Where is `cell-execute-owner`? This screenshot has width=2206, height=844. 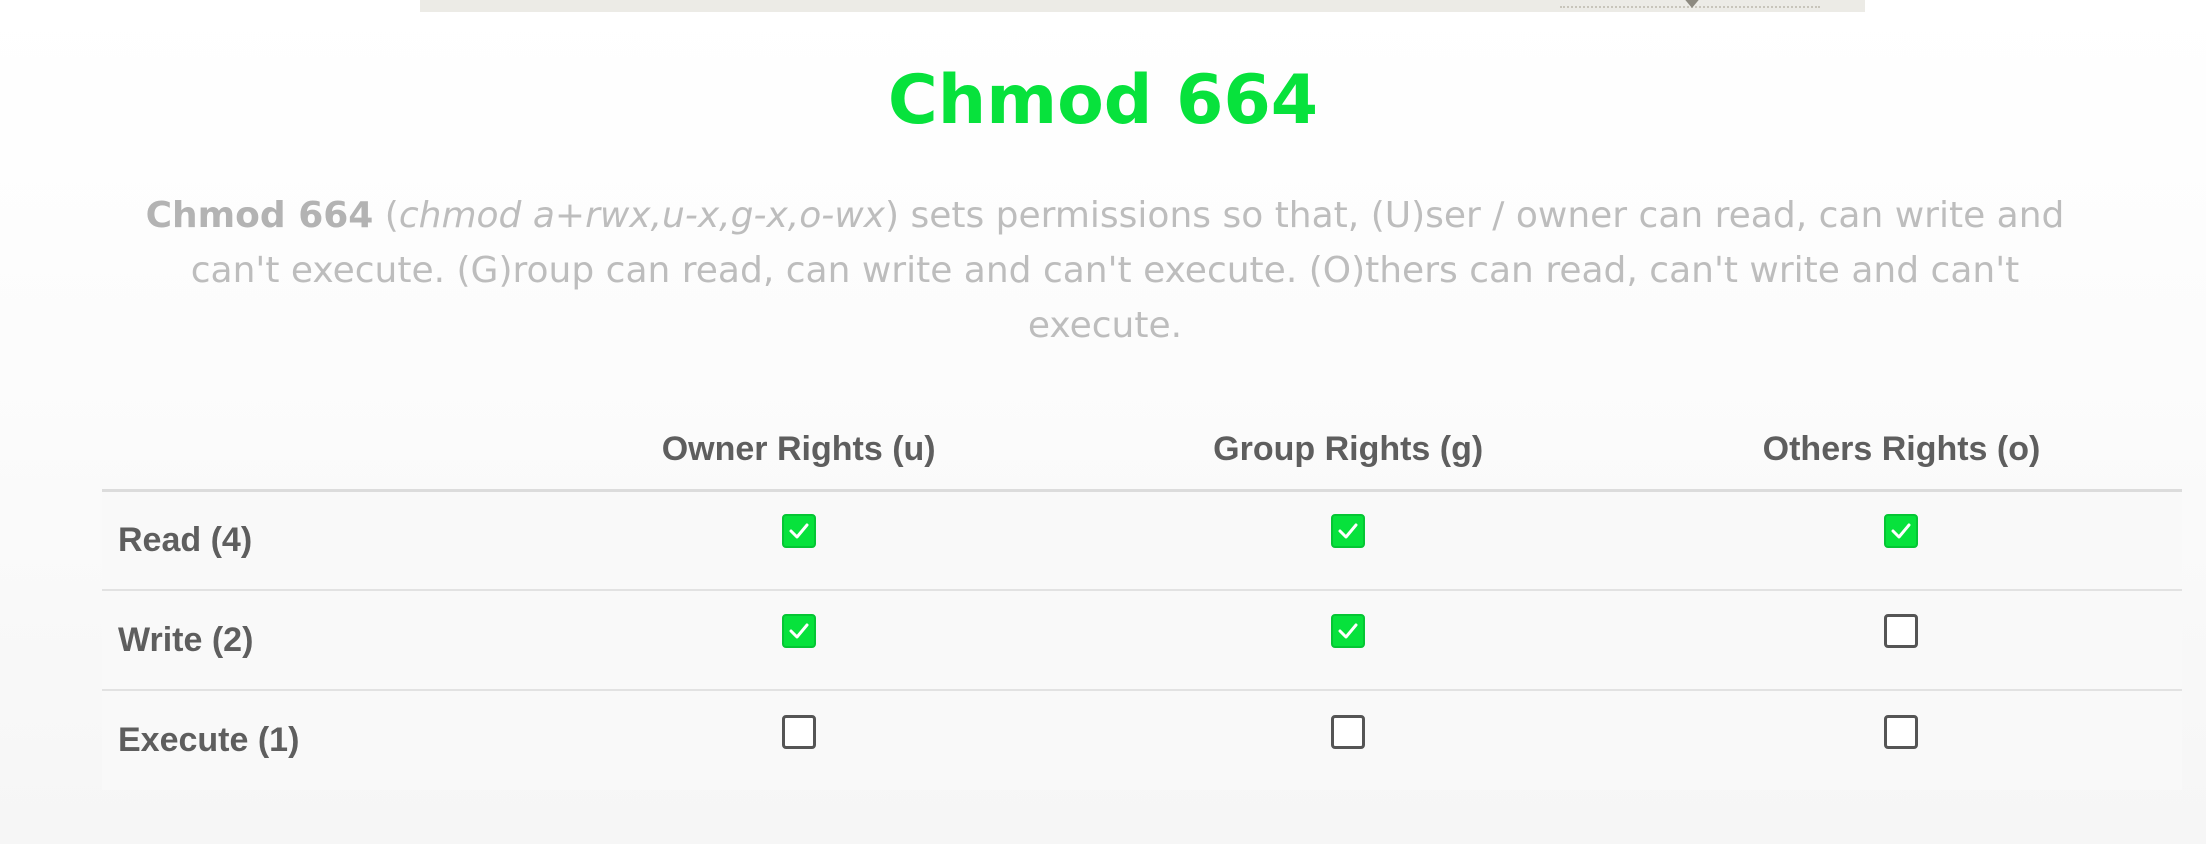 cell-execute-owner is located at coordinates (798, 740).